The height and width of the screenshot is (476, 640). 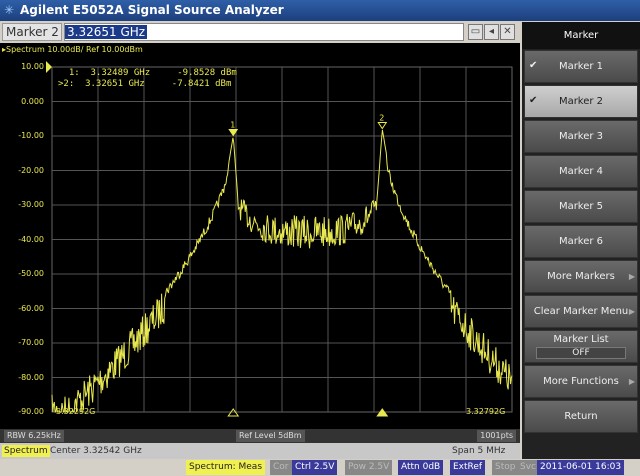 I want to click on softkey-marker-6: Marker 6, so click(x=581, y=241).